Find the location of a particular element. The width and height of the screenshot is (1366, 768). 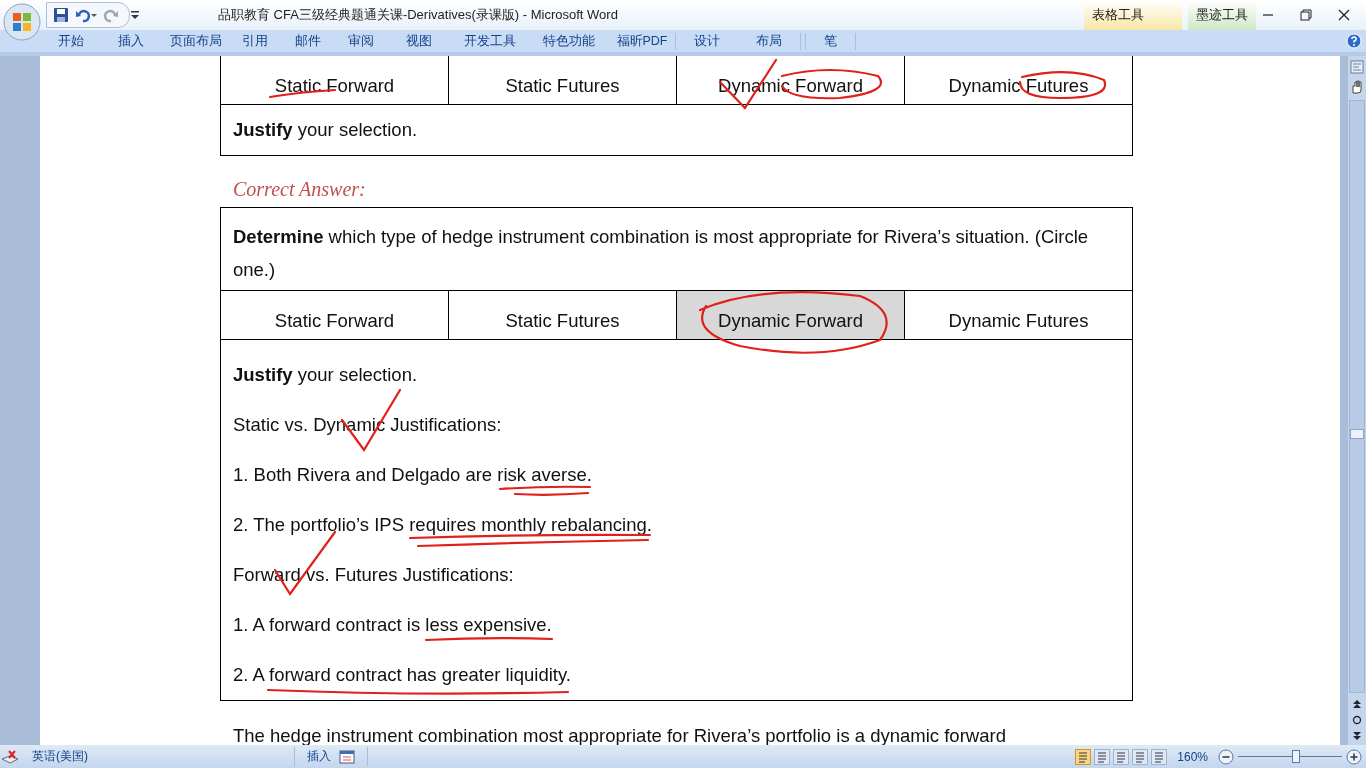

browse-object-icon is located at coordinates (1357, 720).